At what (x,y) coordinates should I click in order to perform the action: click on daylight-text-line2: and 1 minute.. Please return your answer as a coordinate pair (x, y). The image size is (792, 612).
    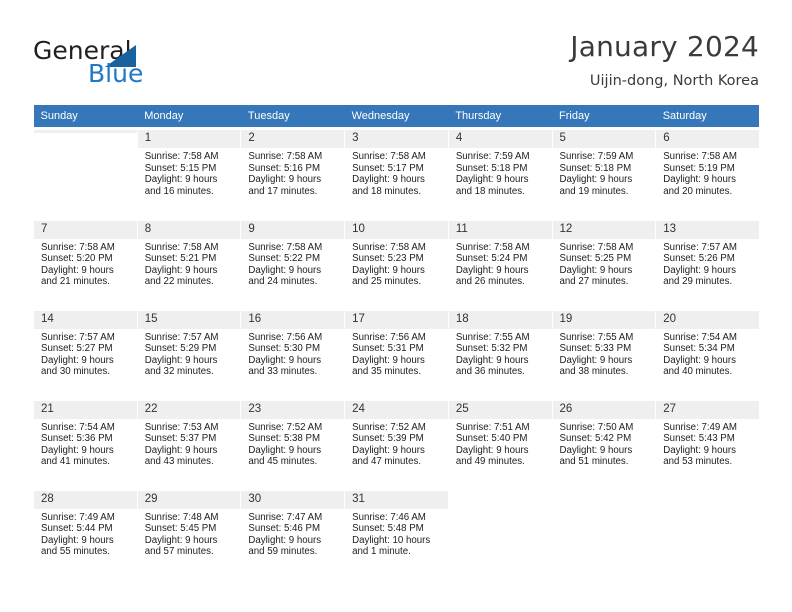
    Looking at the image, I should click on (381, 552).